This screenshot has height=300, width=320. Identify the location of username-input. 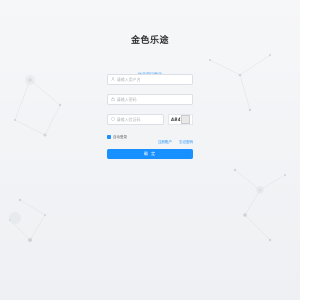
(153, 79).